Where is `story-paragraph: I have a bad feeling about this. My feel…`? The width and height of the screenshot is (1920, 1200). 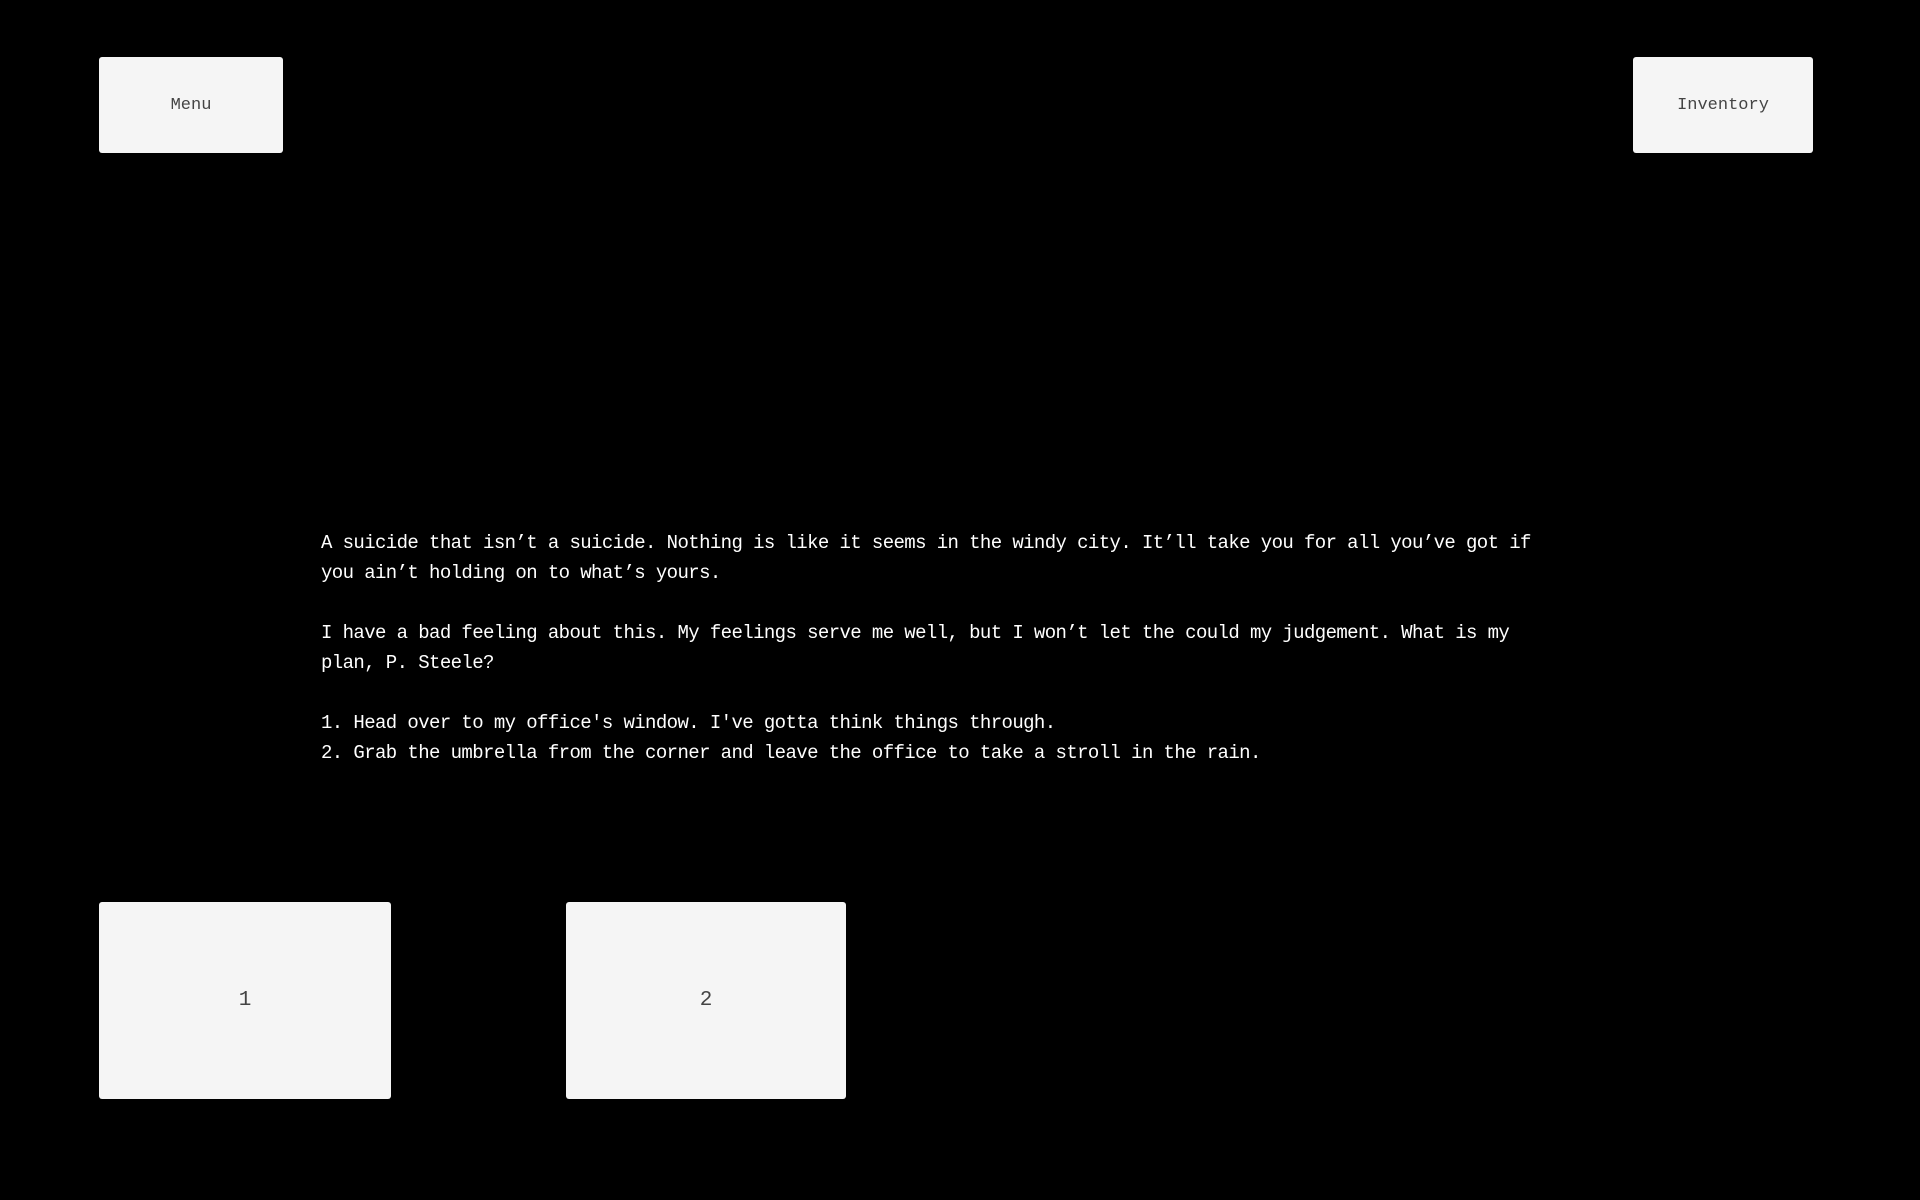
story-paragraph: I have a bad feeling about this. My feel… is located at coordinates (915, 648).